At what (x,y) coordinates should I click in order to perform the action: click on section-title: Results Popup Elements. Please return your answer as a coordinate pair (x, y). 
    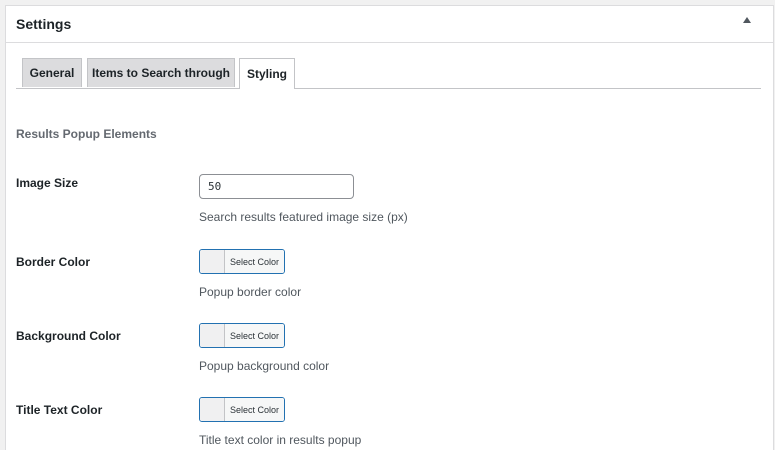
    Looking at the image, I should click on (86, 134).